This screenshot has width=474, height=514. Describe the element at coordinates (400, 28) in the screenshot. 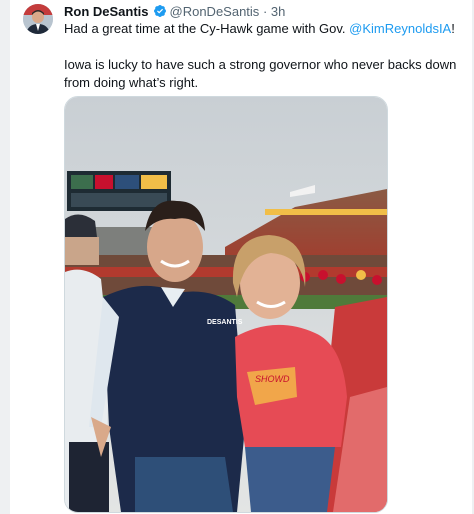

I see `mention-link: @KimReynoldsIA` at that location.